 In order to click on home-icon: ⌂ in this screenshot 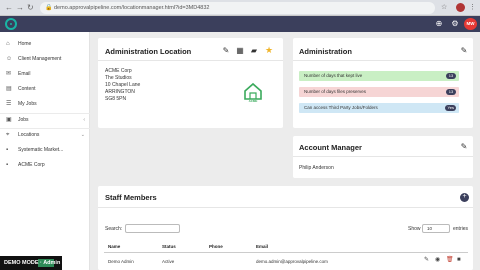, I will do `click(8, 44)`.